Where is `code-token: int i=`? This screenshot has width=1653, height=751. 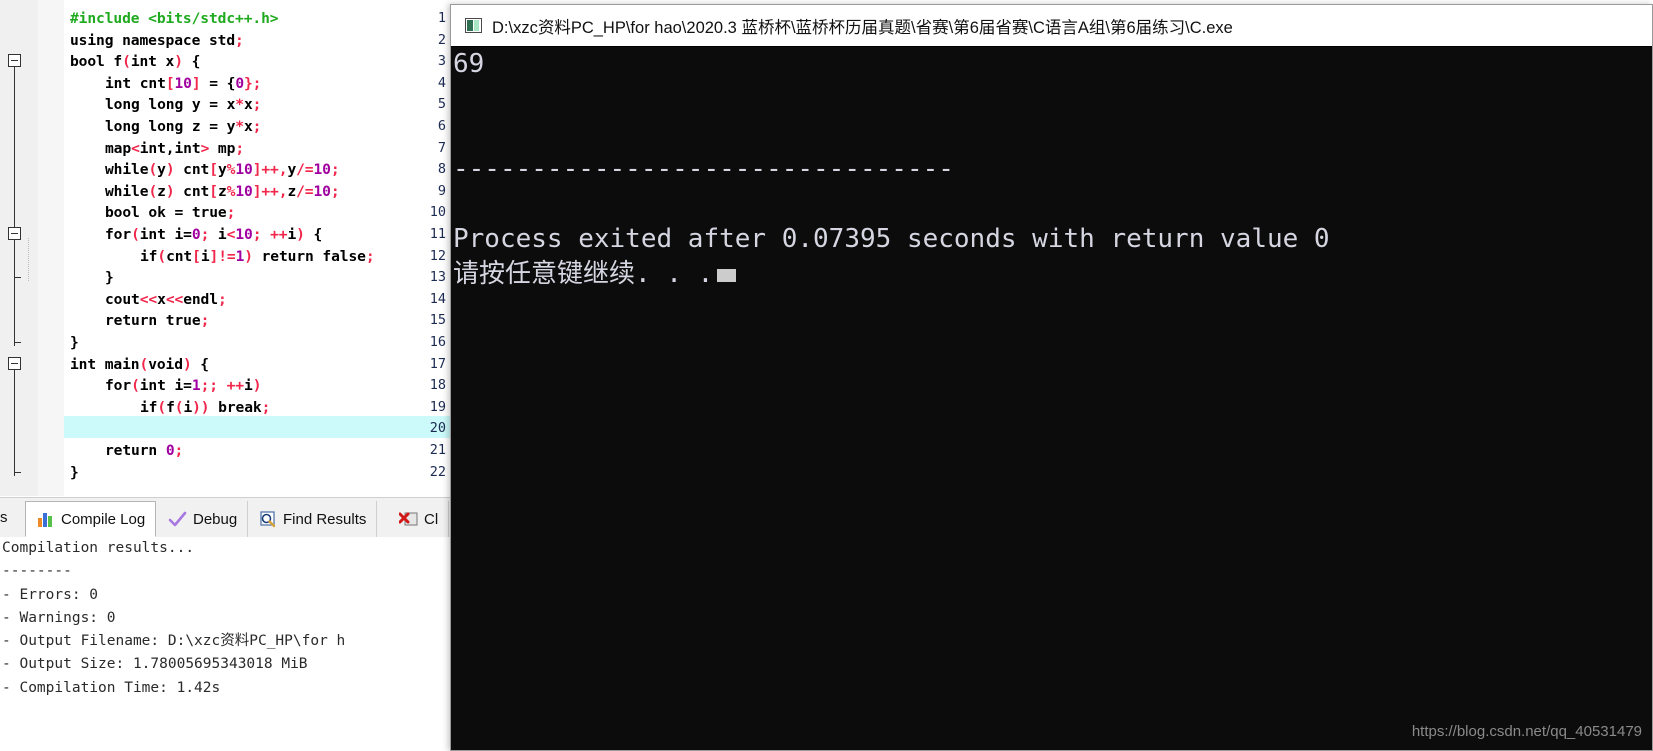
code-token: int i= is located at coordinates (165, 234).